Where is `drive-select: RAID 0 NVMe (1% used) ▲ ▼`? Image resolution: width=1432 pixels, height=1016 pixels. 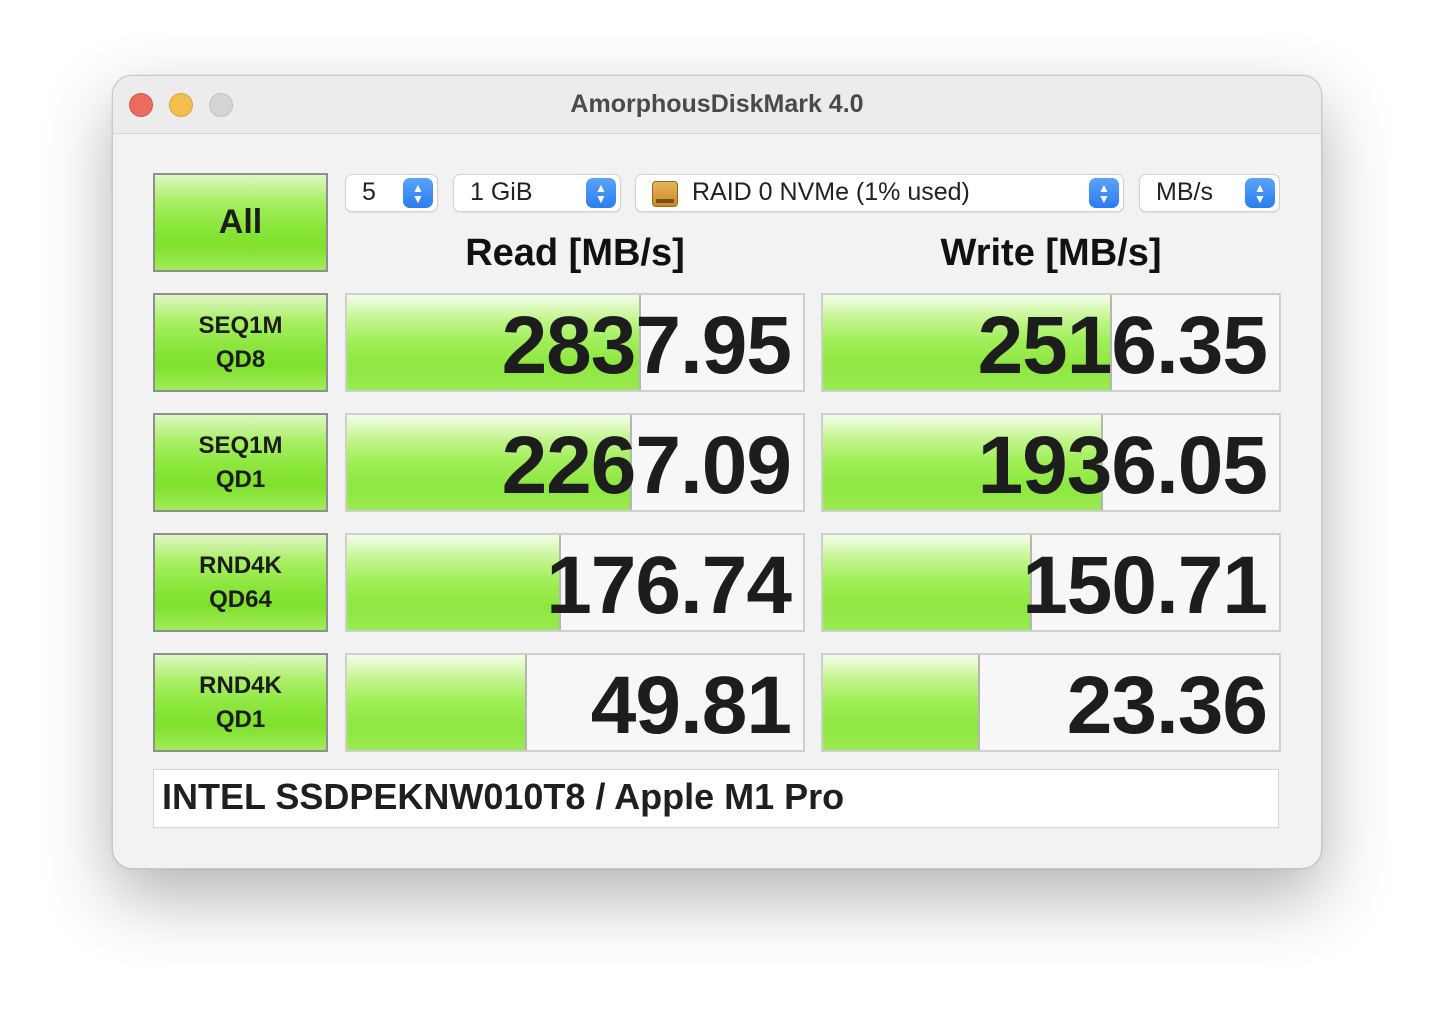 drive-select: RAID 0 NVMe (1% used) ▲ ▼ is located at coordinates (879, 193).